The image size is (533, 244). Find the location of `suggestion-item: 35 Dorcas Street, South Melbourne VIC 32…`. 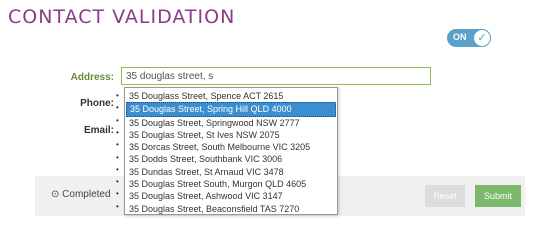

suggestion-item: 35 Dorcas Street, South Melbourne VIC 32… is located at coordinates (231, 147).